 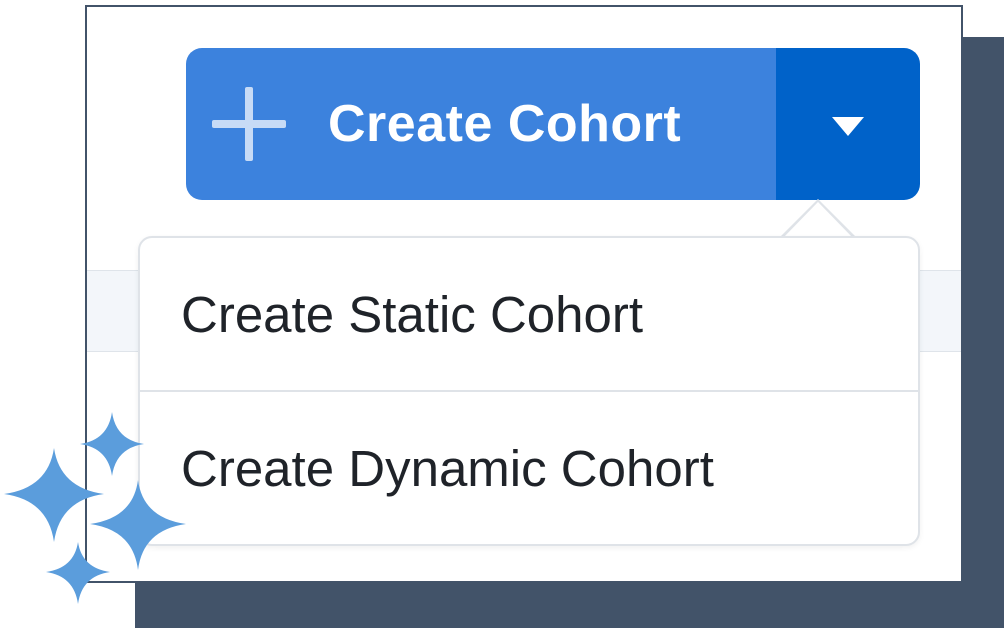 What do you see at coordinates (818, 218) in the screenshot?
I see `dropdown-pointer` at bounding box center [818, 218].